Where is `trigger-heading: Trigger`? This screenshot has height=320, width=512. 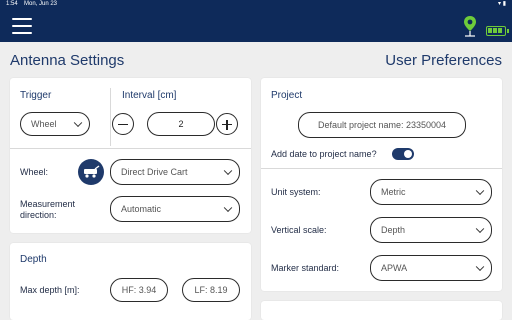 trigger-heading: Trigger is located at coordinates (36, 95).